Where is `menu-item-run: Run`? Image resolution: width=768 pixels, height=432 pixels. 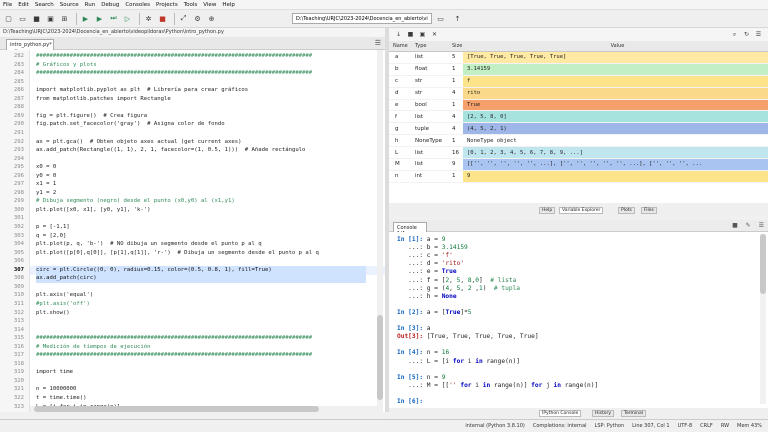 menu-item-run: Run is located at coordinates (90, 5).